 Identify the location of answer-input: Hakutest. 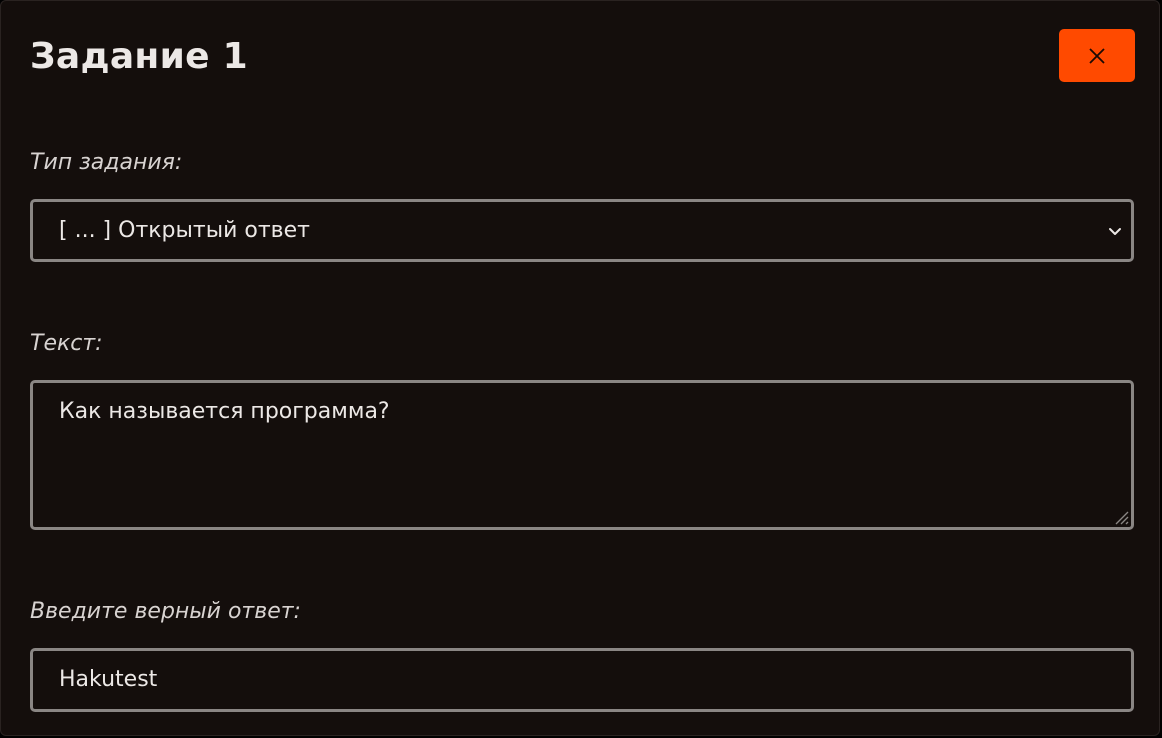
(582, 680).